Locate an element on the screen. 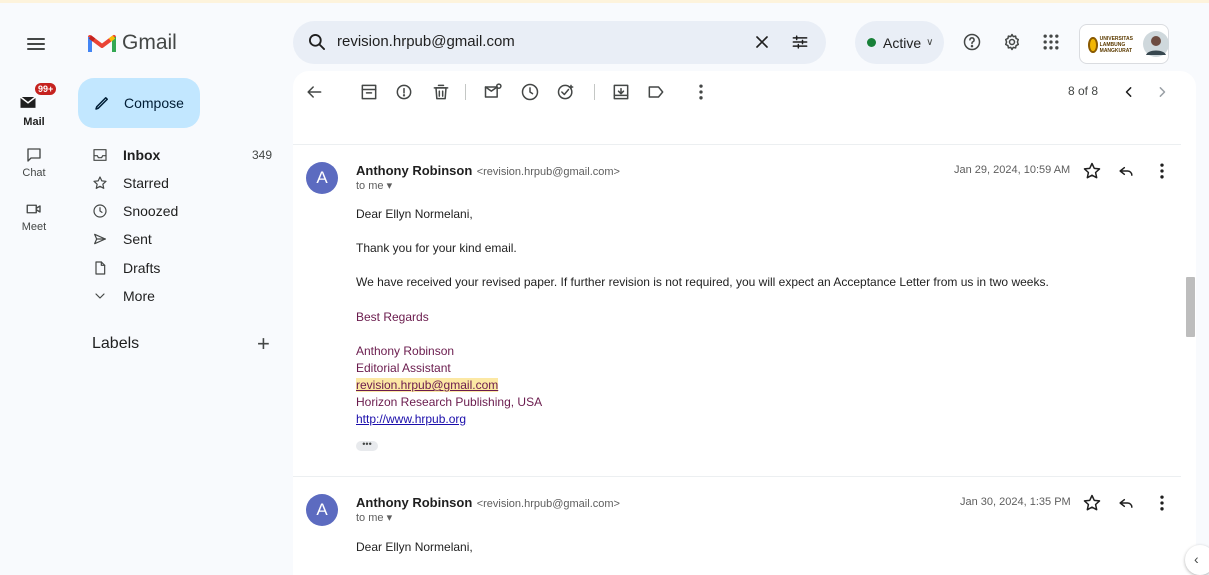 Image resolution: width=1209 pixels, height=575 pixels. signature-title: Editorial Assistant is located at coordinates (403, 368).